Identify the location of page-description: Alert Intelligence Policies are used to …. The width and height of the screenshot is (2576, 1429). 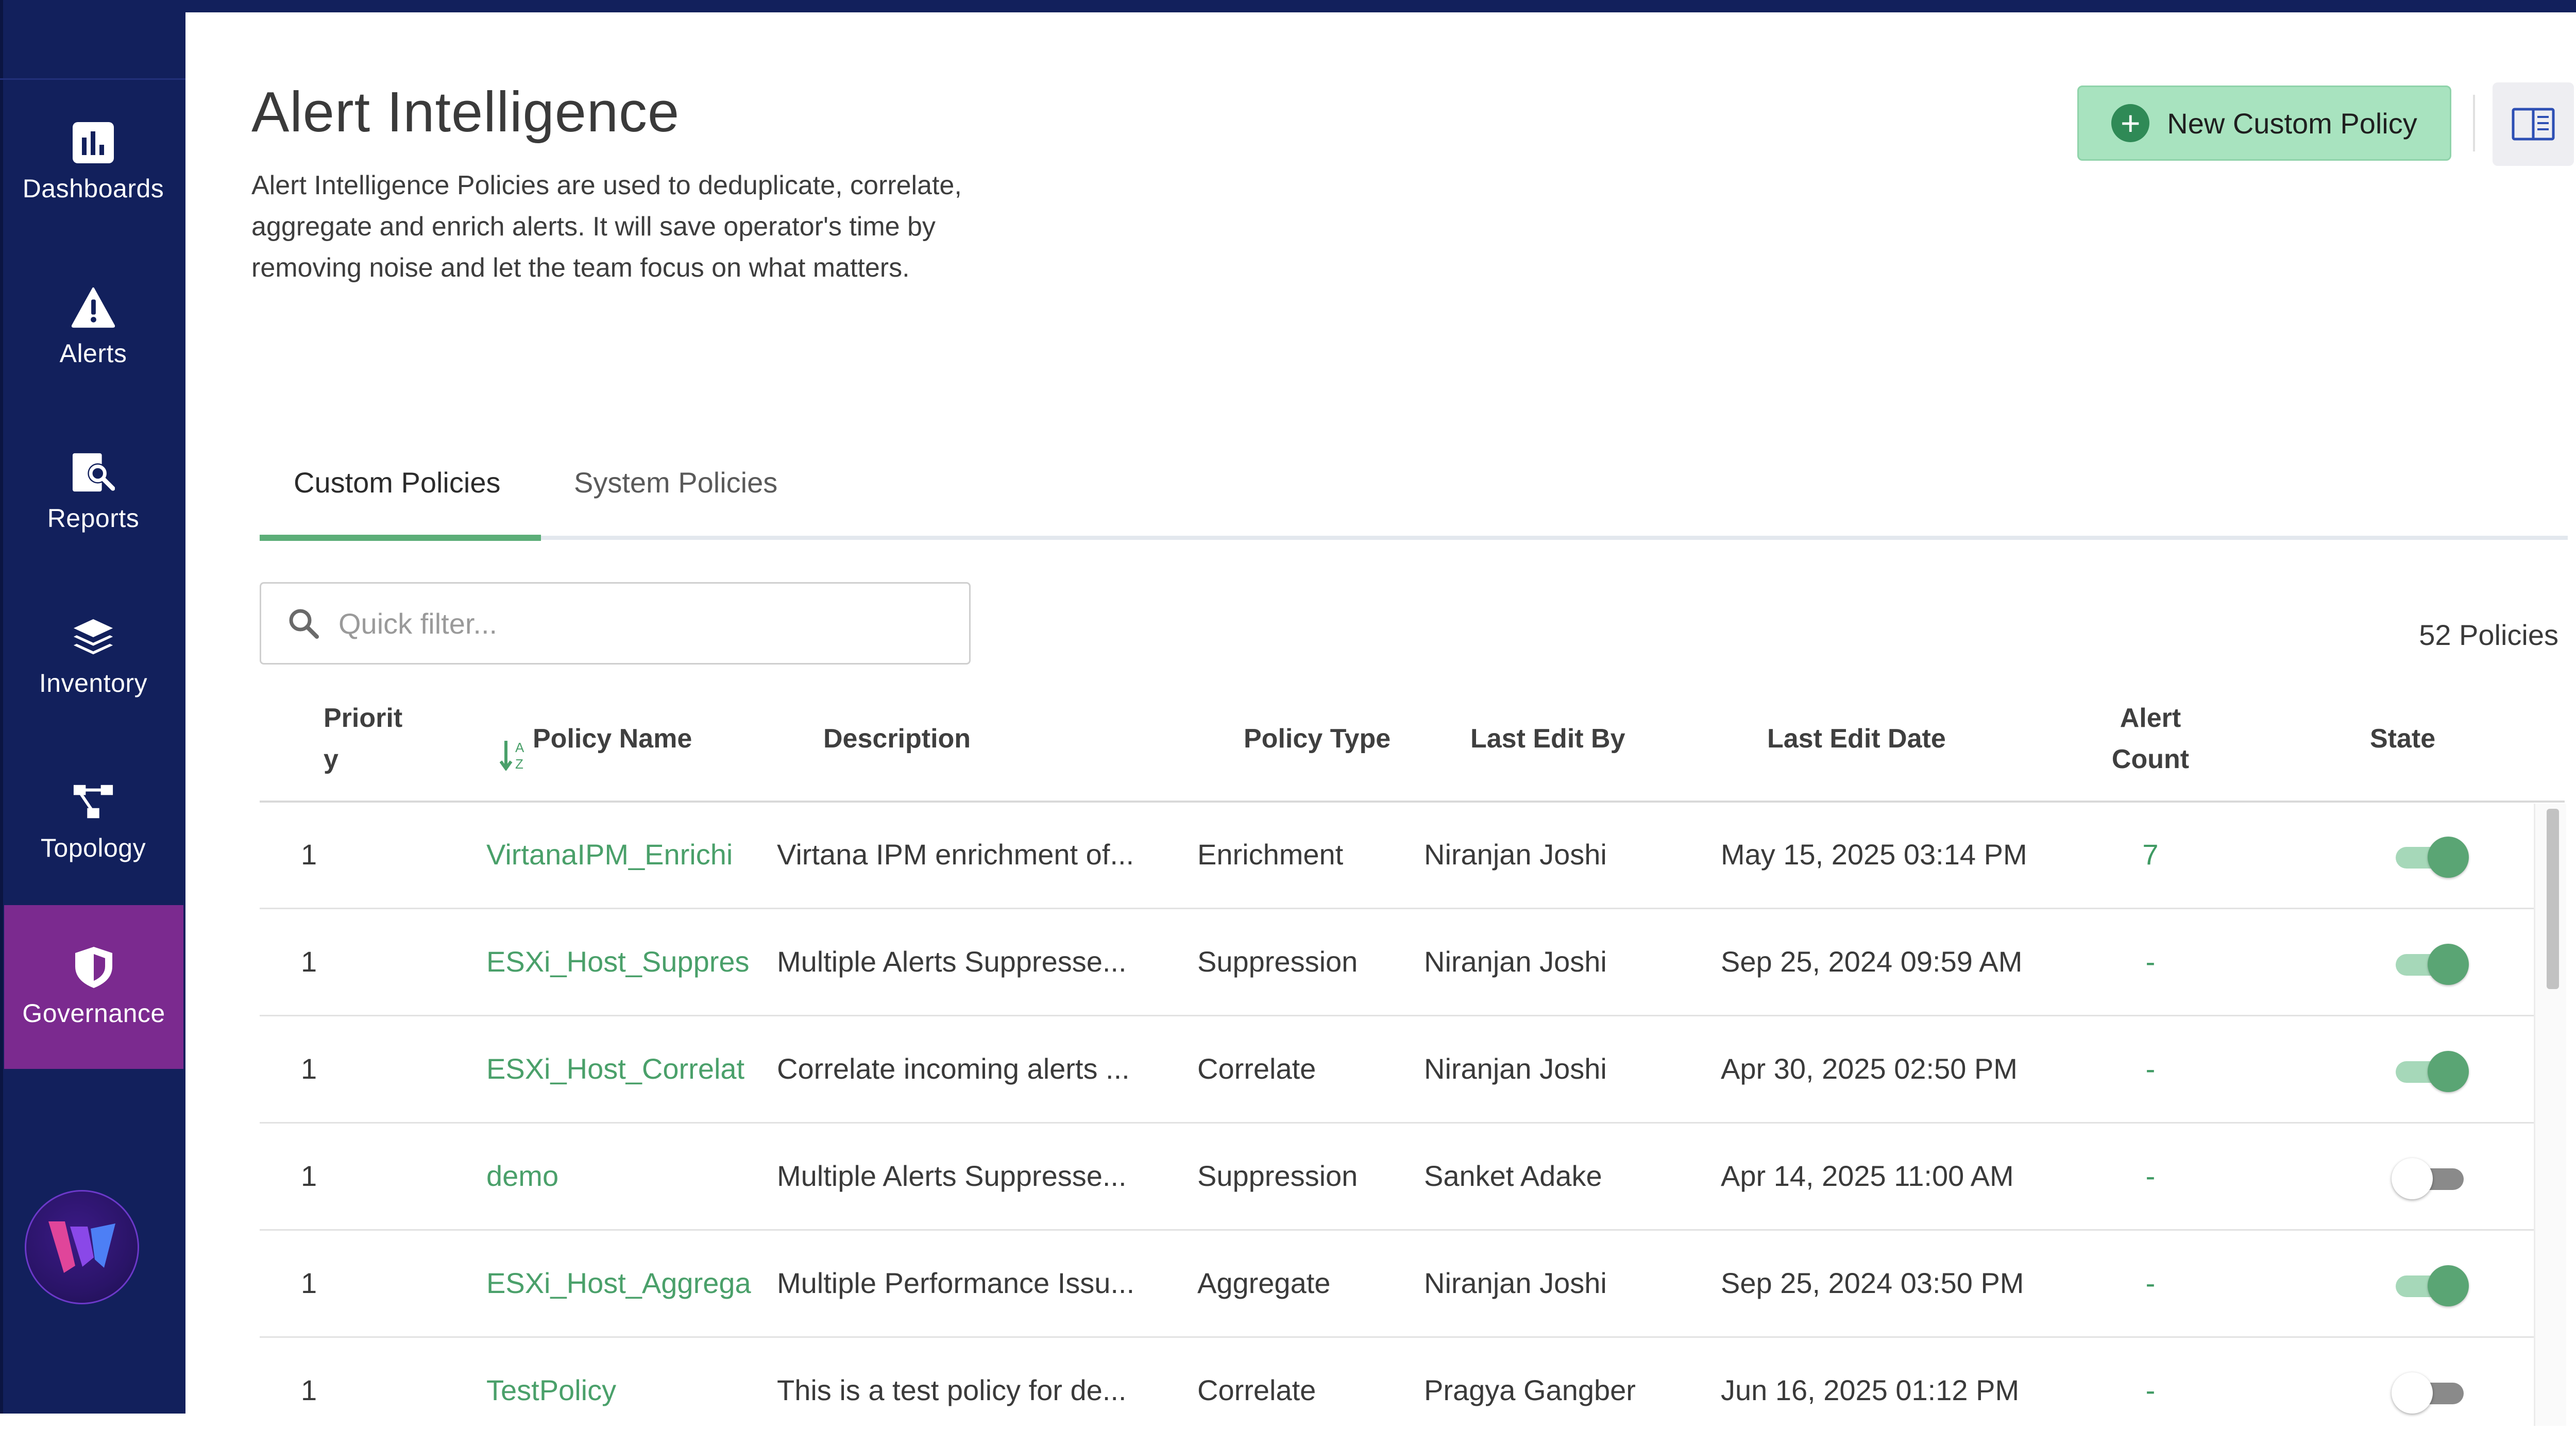
(606, 227).